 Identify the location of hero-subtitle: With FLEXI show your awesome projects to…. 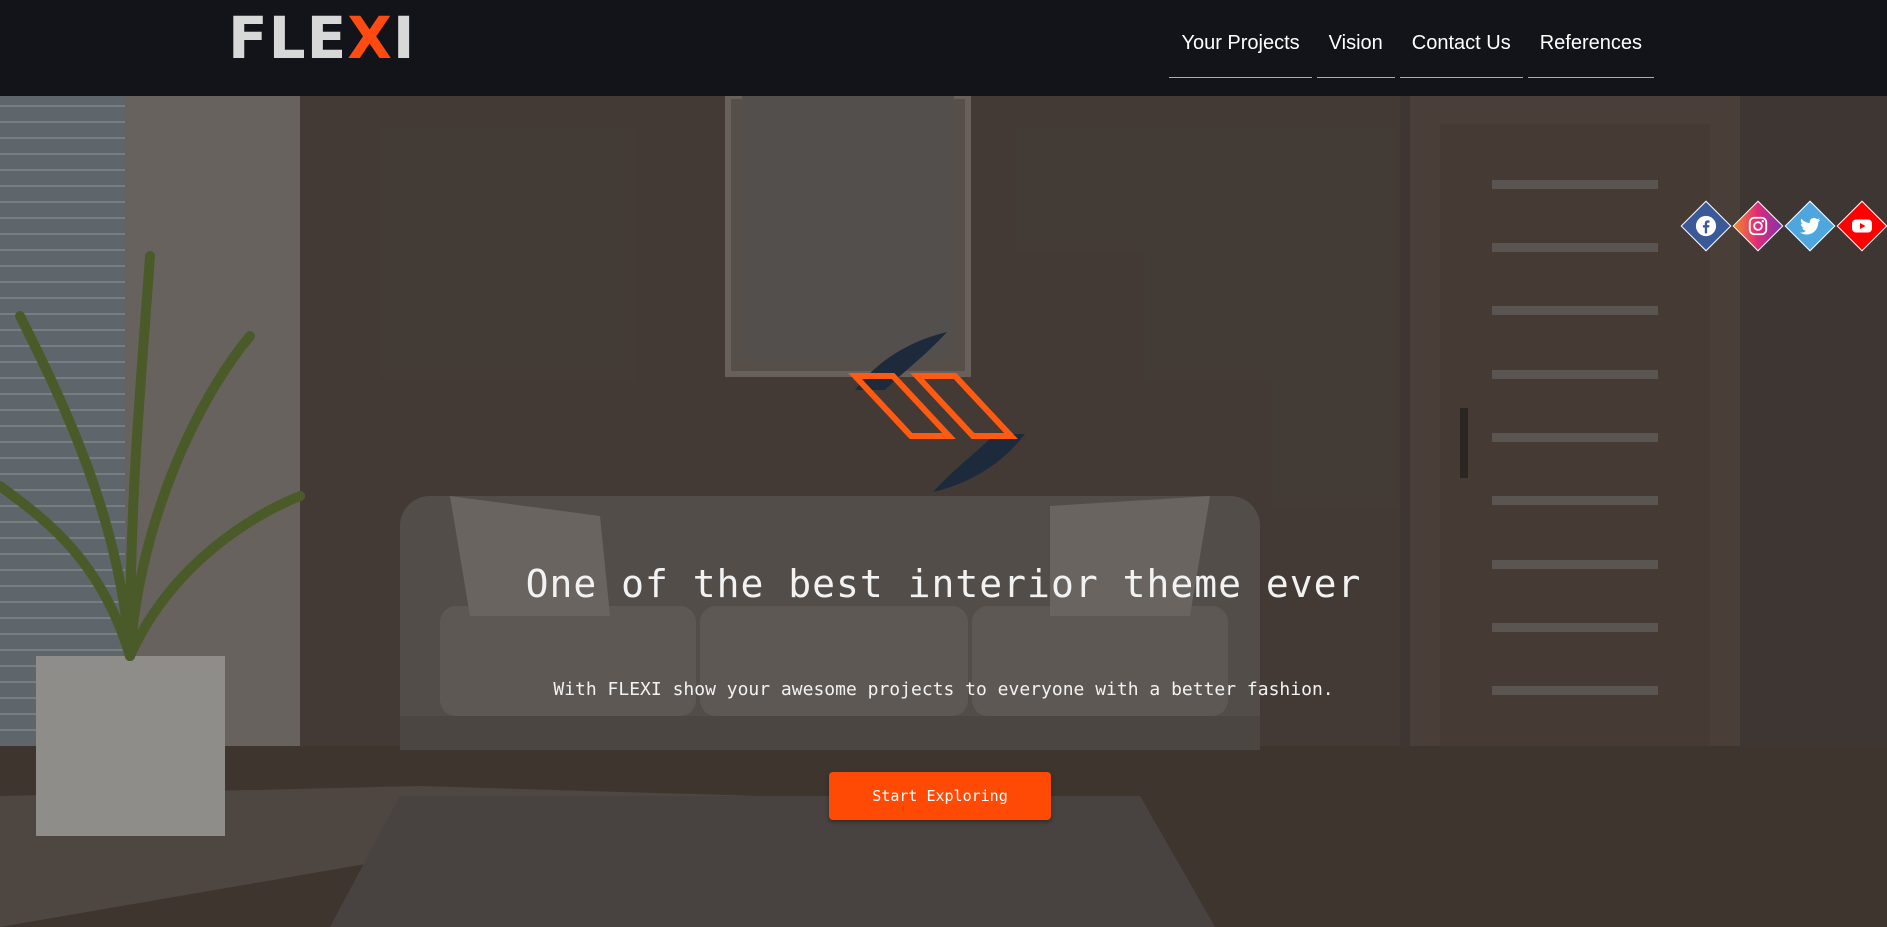
(943, 689).